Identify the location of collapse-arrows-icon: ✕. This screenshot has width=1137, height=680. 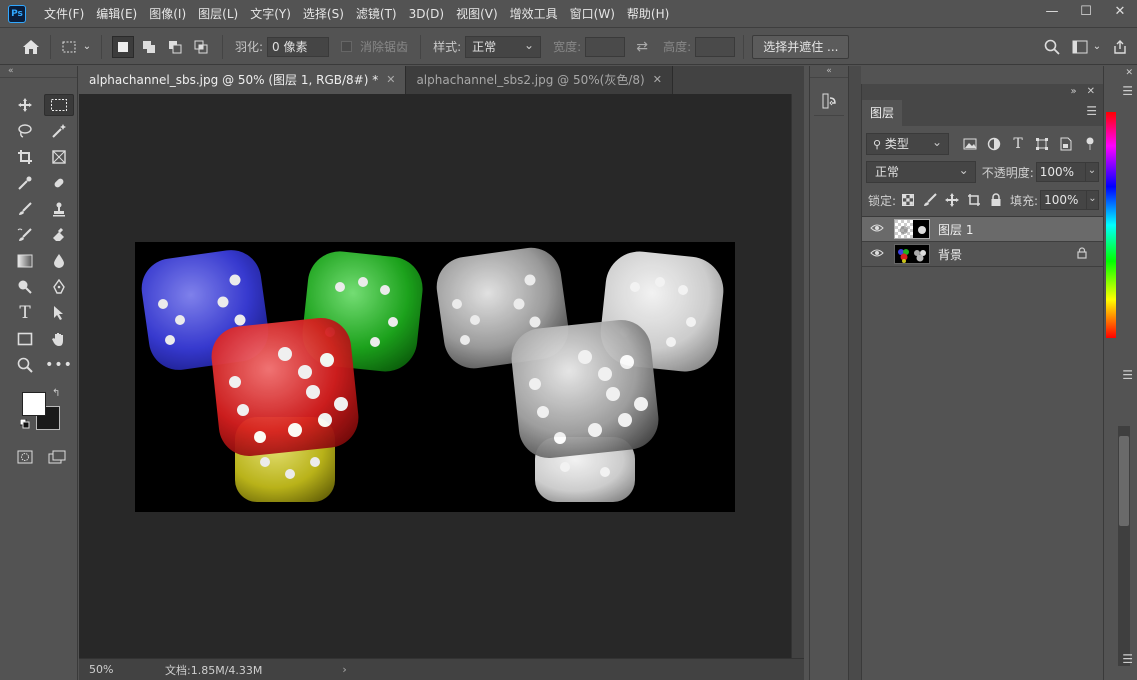
(1129, 73).